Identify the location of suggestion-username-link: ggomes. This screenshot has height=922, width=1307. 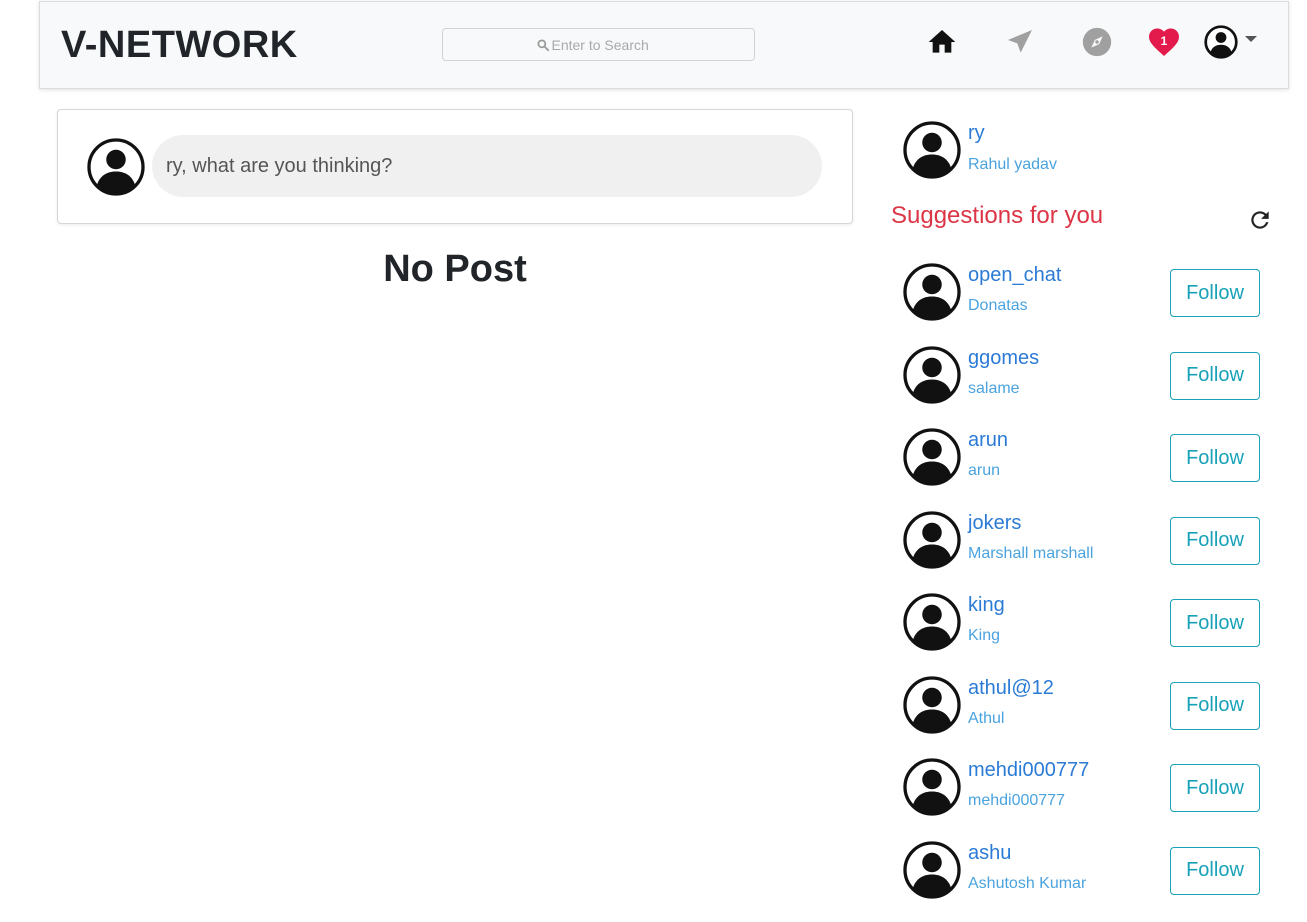
(1003, 358).